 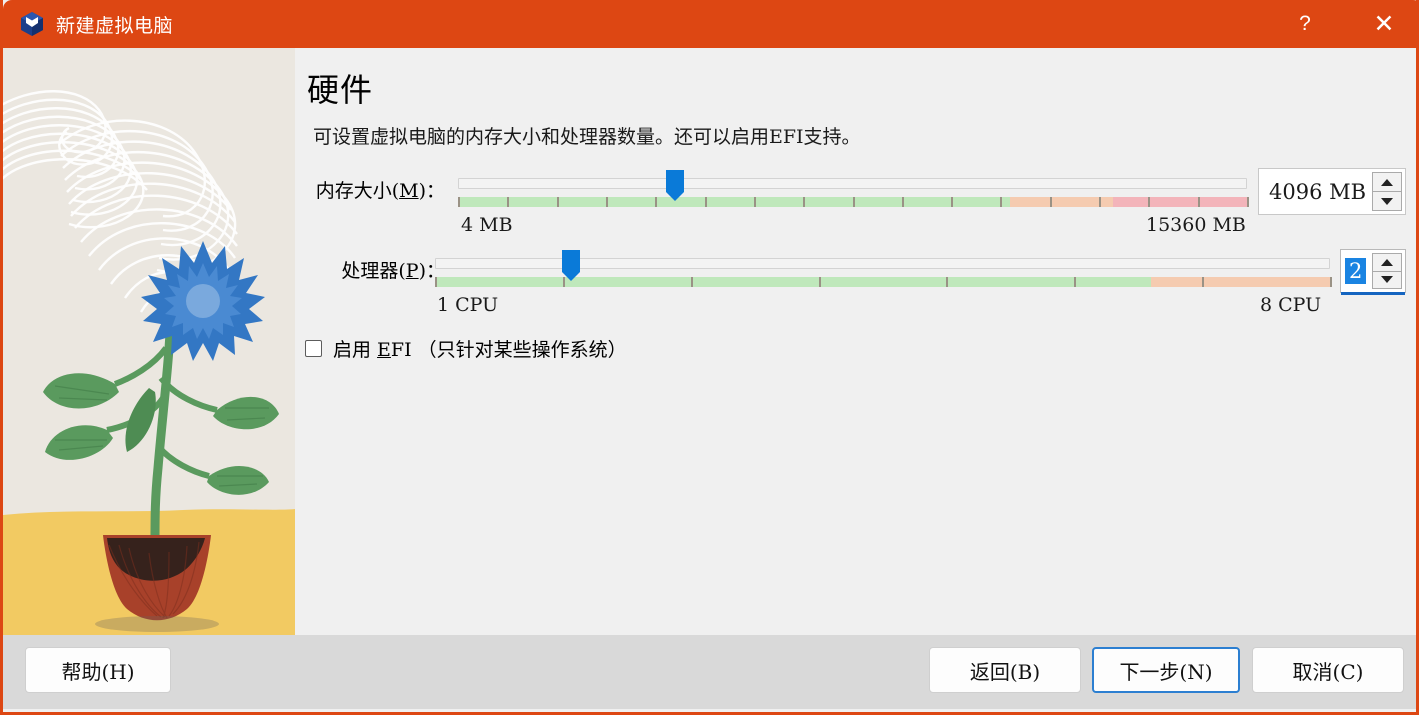 I want to click on efi-label-mnemonic: E, so click(x=384, y=350).